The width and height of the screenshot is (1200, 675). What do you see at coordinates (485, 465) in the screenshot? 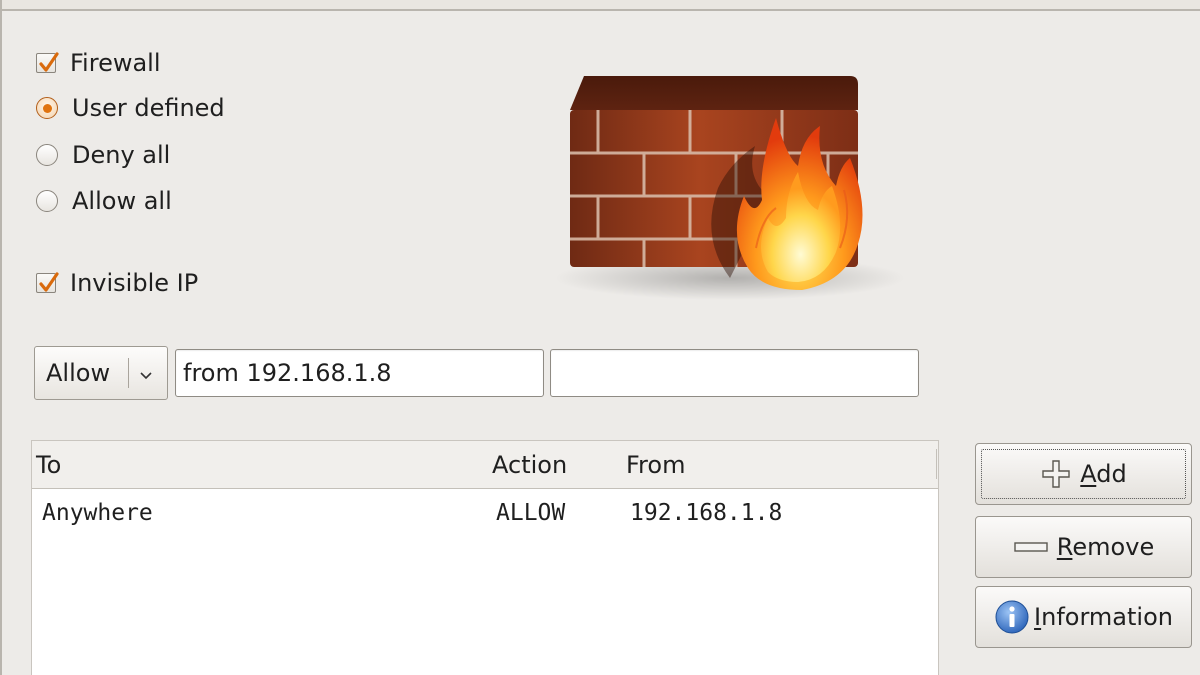
I see `rules-table-header: To Action From` at bounding box center [485, 465].